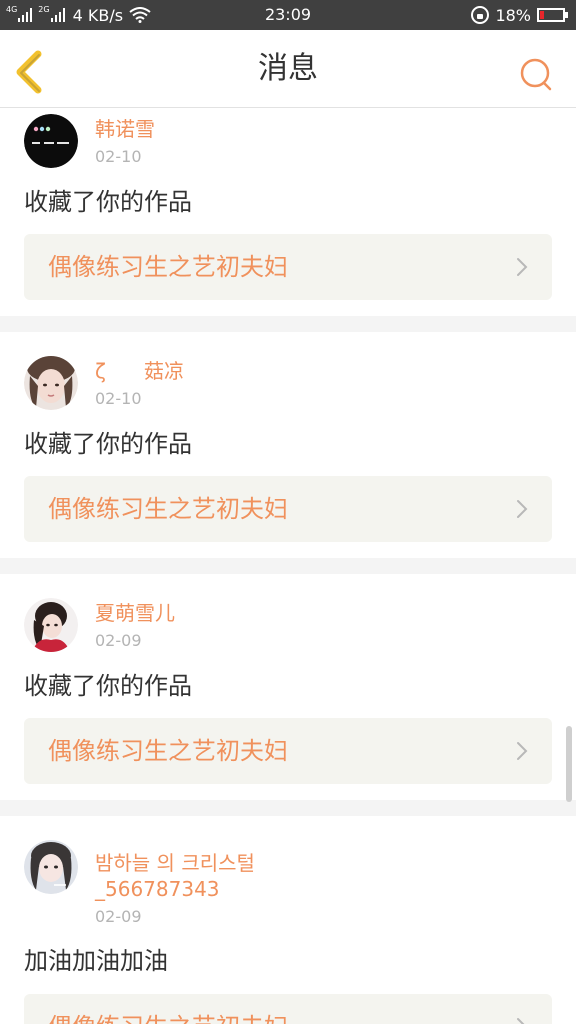 This screenshot has height=1024, width=576. I want to click on search-icon, so click(536, 74).